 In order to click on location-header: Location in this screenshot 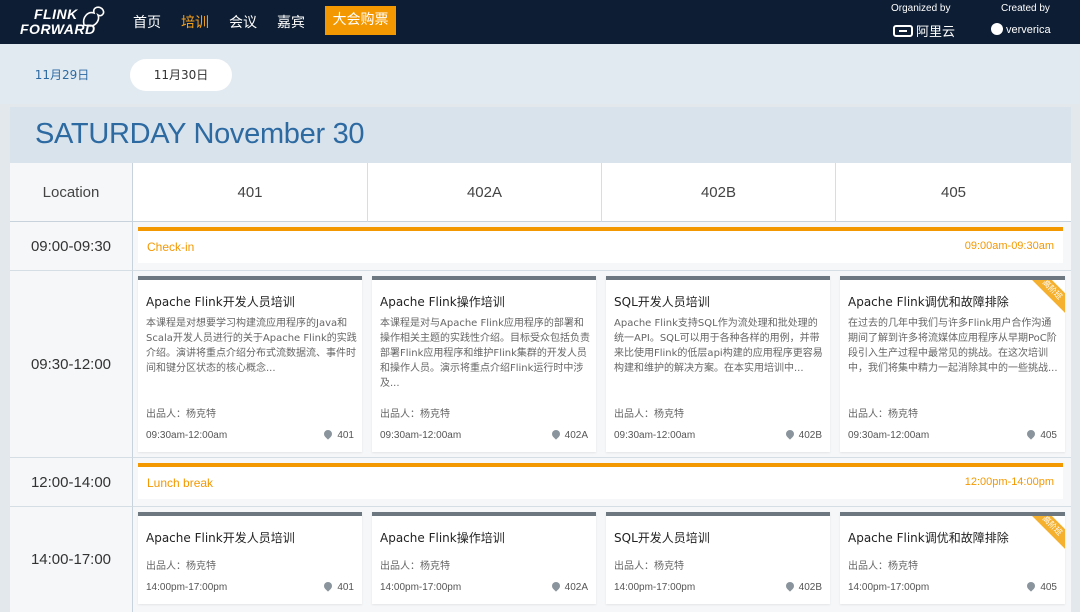, I will do `click(71, 192)`.